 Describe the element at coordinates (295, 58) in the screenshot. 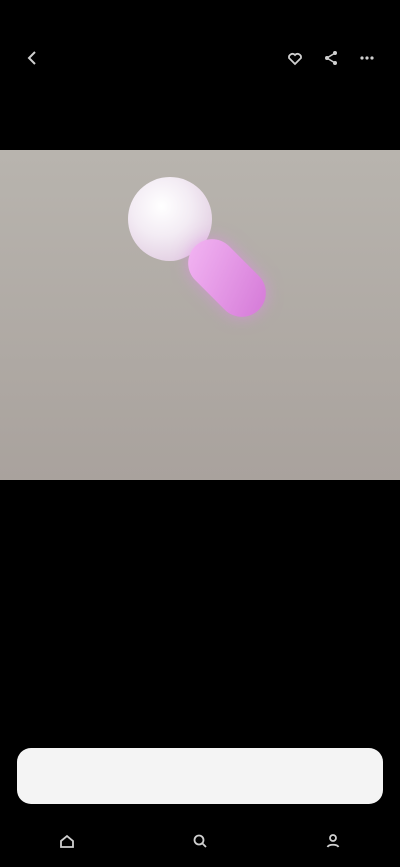

I see `heart-icon` at that location.